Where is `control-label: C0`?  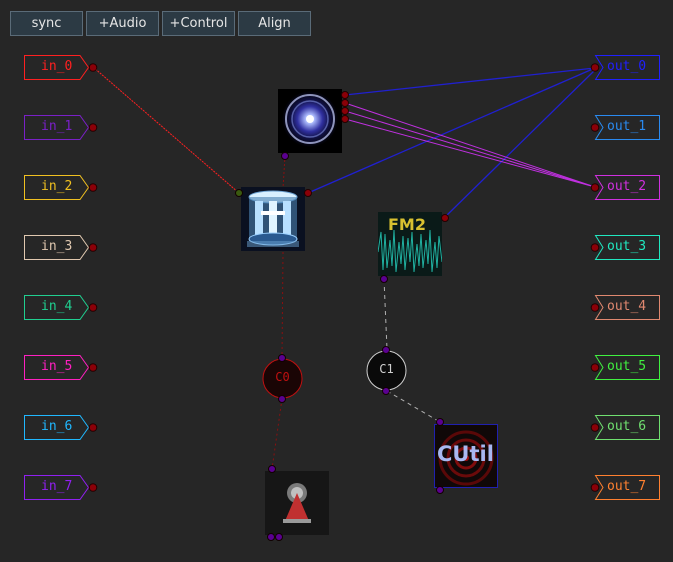 control-label: C0 is located at coordinates (282, 377).